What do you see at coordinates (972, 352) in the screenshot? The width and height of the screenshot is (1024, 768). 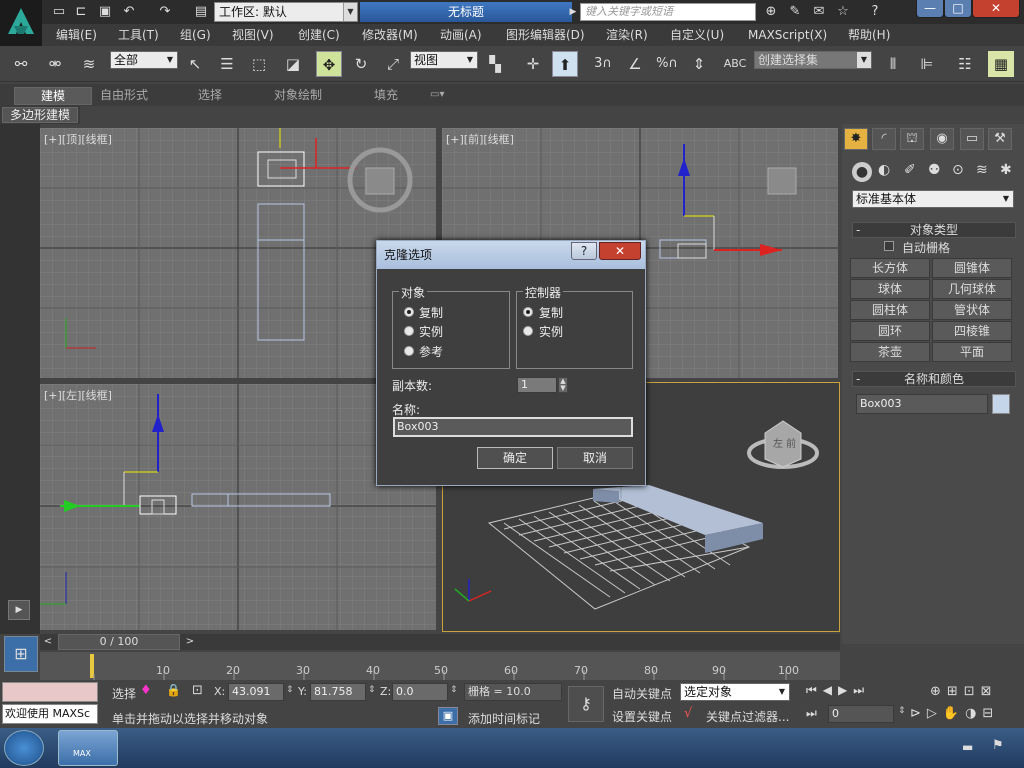 I see `plane-button: 平面` at bounding box center [972, 352].